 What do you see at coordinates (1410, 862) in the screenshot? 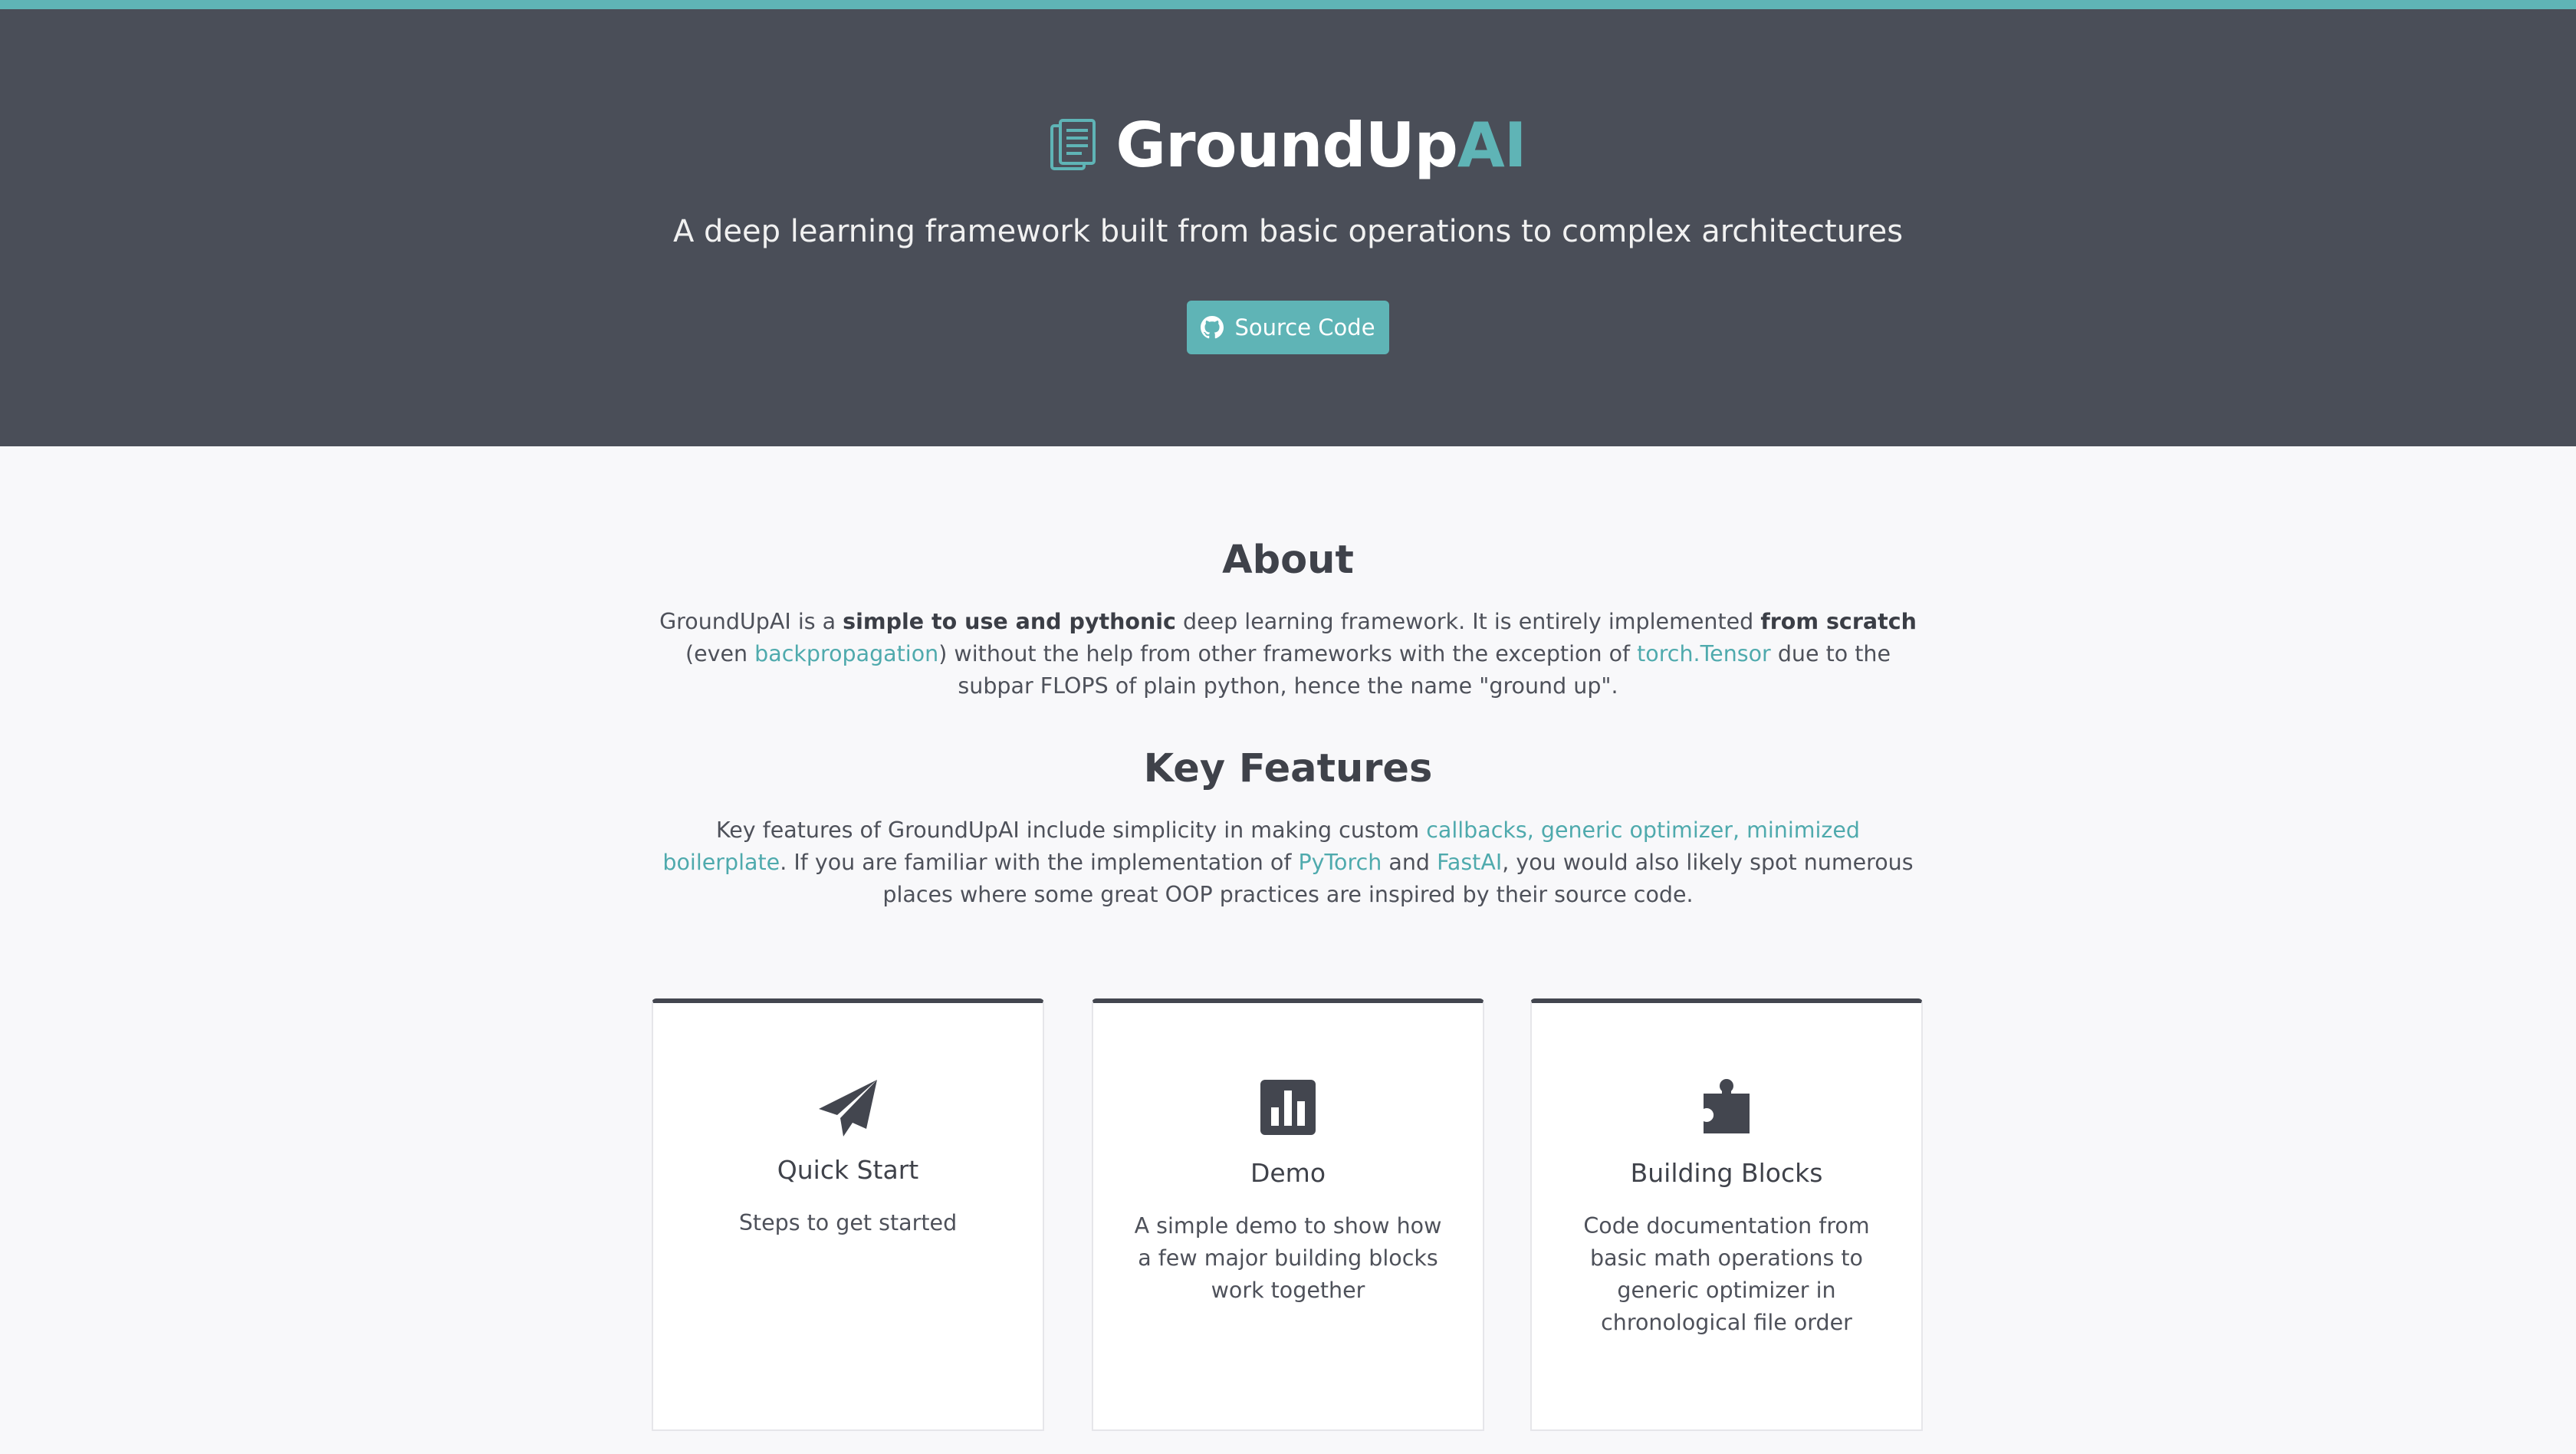
I see `features-text-3: and` at bounding box center [1410, 862].